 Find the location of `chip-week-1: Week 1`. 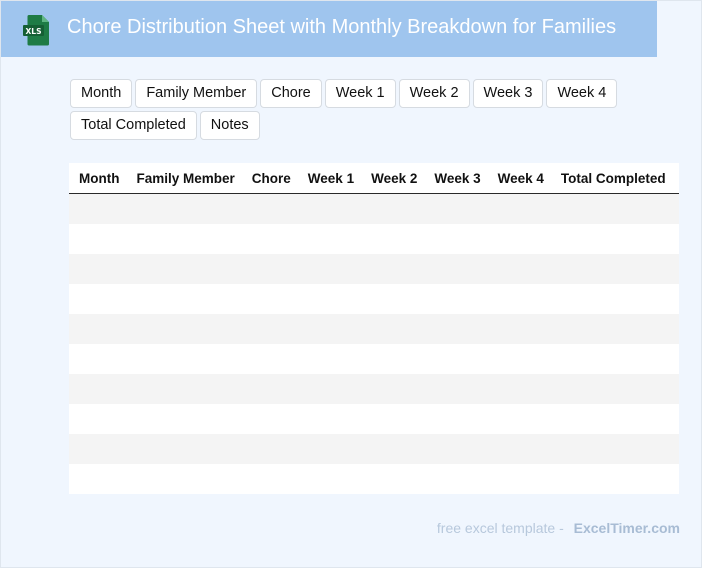

chip-week-1: Week 1 is located at coordinates (360, 93).